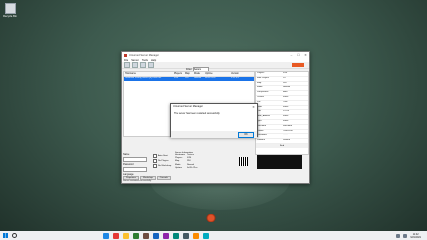 Image resolution: width=427 pixels, height=240 pixels. I want to click on property-key: Sync, so click(259, 120).